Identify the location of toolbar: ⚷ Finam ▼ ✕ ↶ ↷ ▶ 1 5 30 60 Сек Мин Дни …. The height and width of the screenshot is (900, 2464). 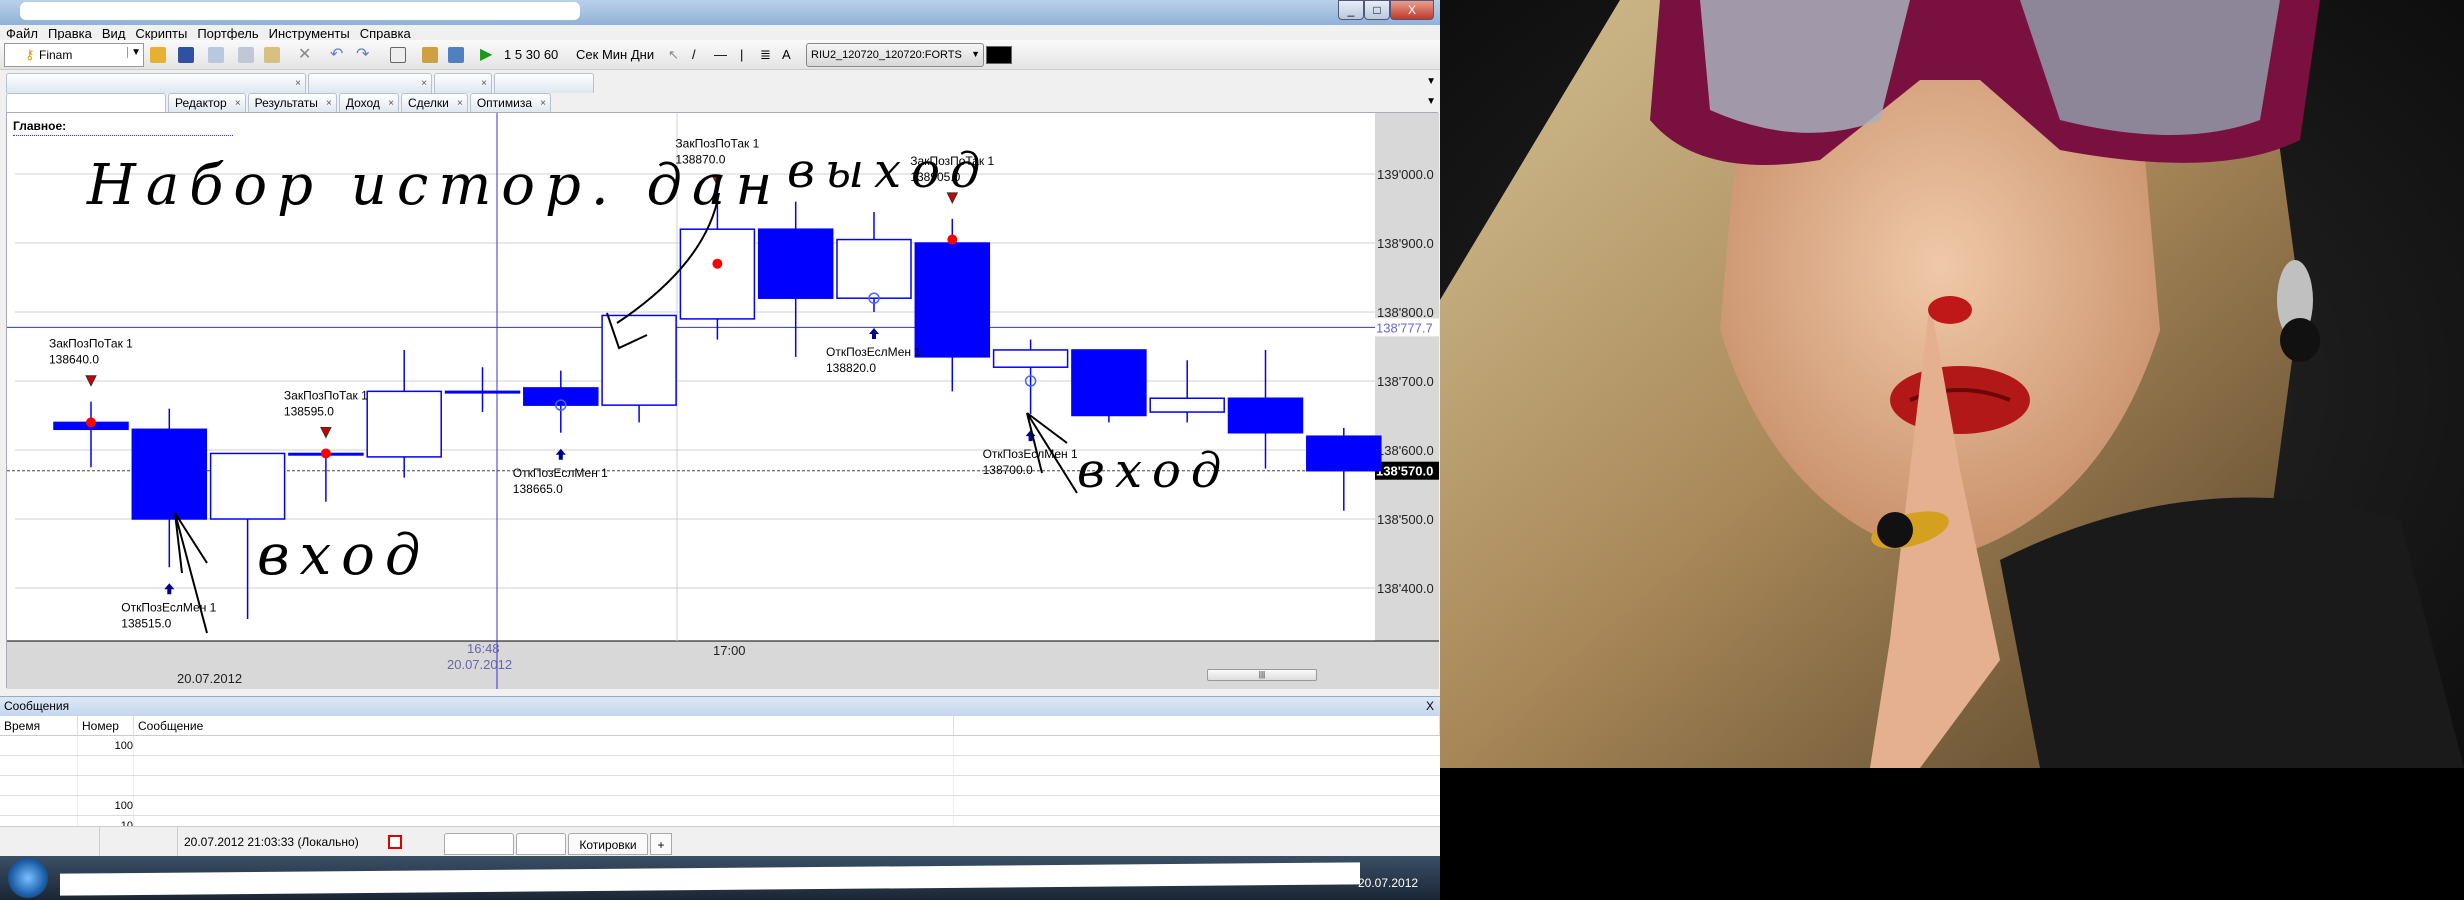
(720, 55).